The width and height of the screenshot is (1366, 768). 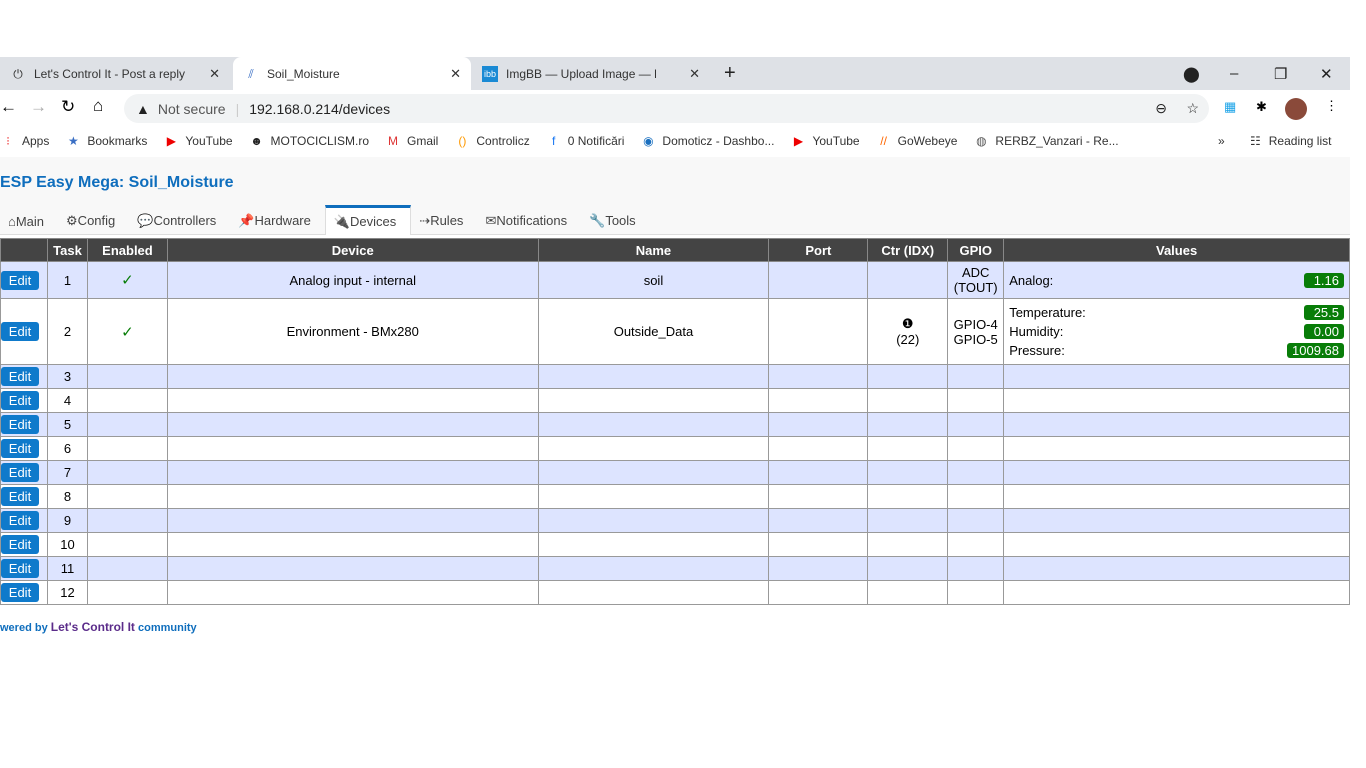 I want to click on bookmark-icon: //, so click(x=883, y=141).